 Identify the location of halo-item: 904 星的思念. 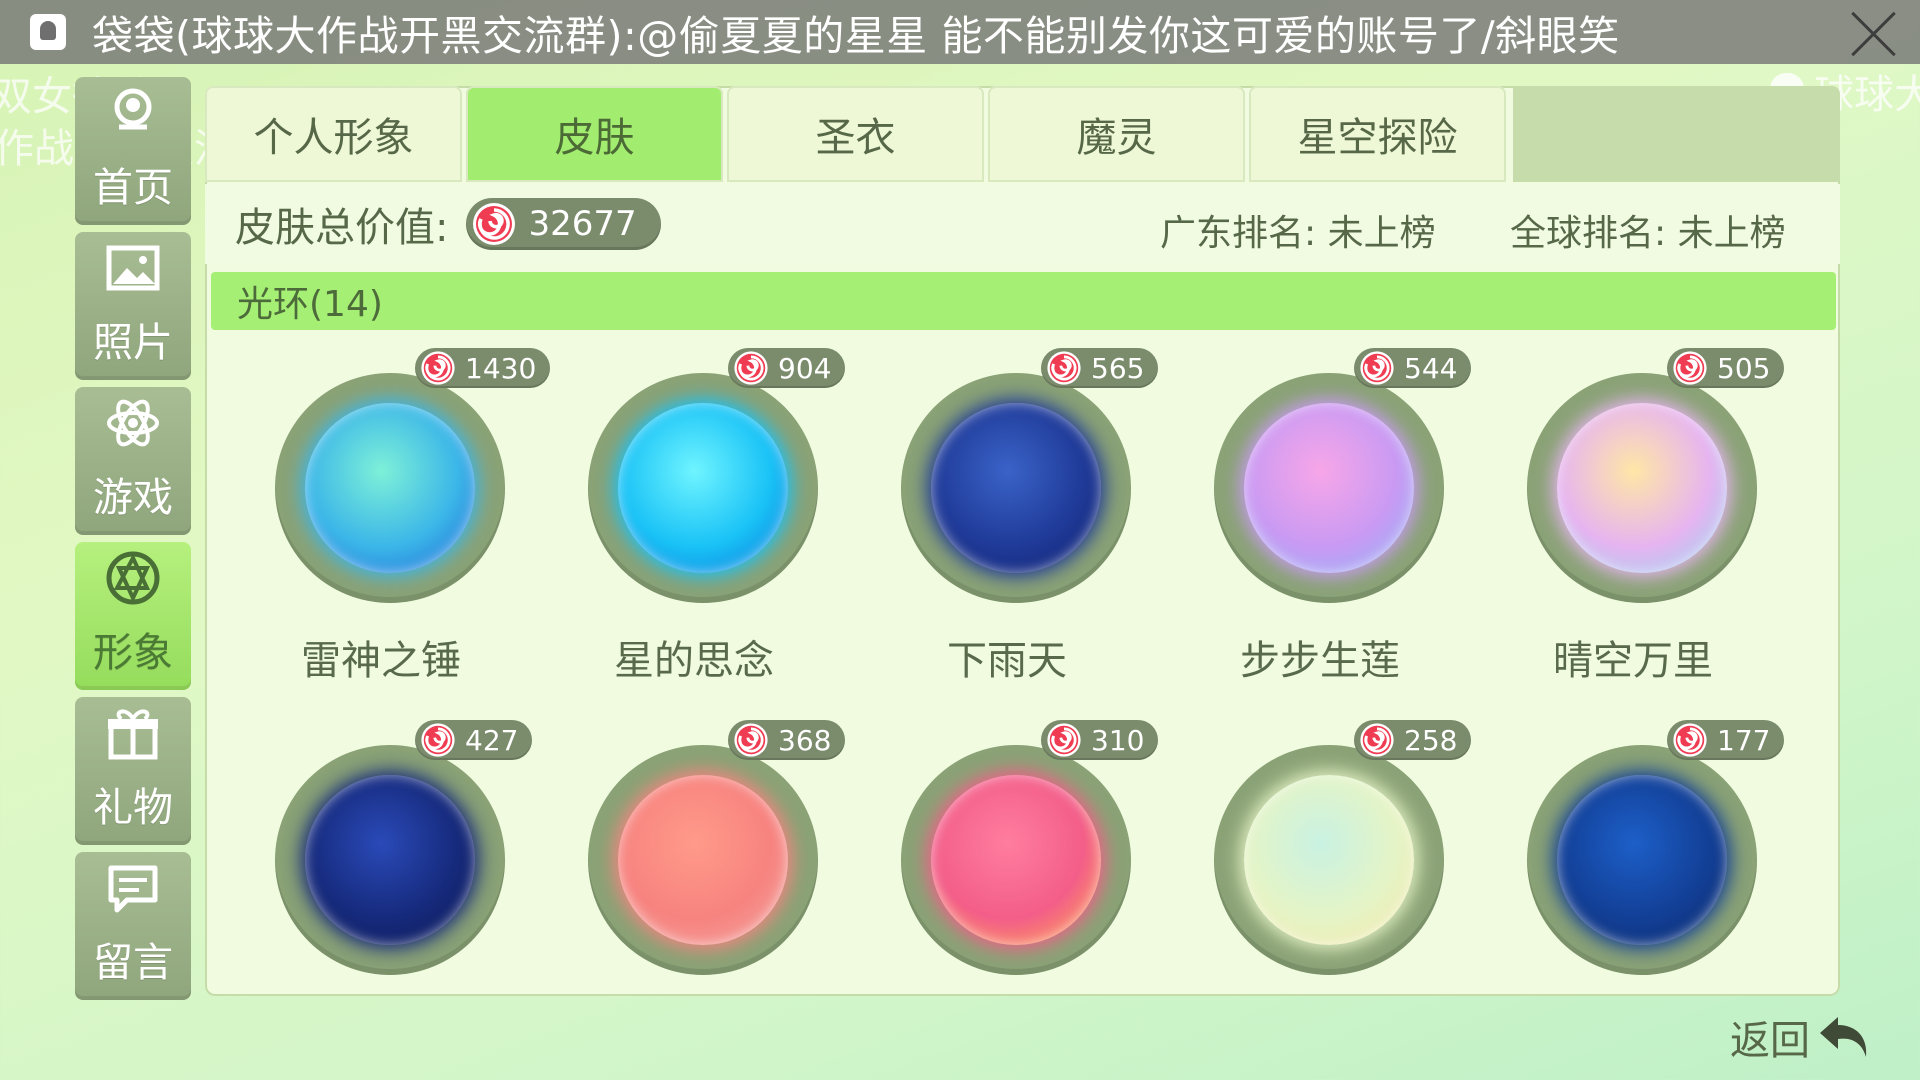
(694, 516).